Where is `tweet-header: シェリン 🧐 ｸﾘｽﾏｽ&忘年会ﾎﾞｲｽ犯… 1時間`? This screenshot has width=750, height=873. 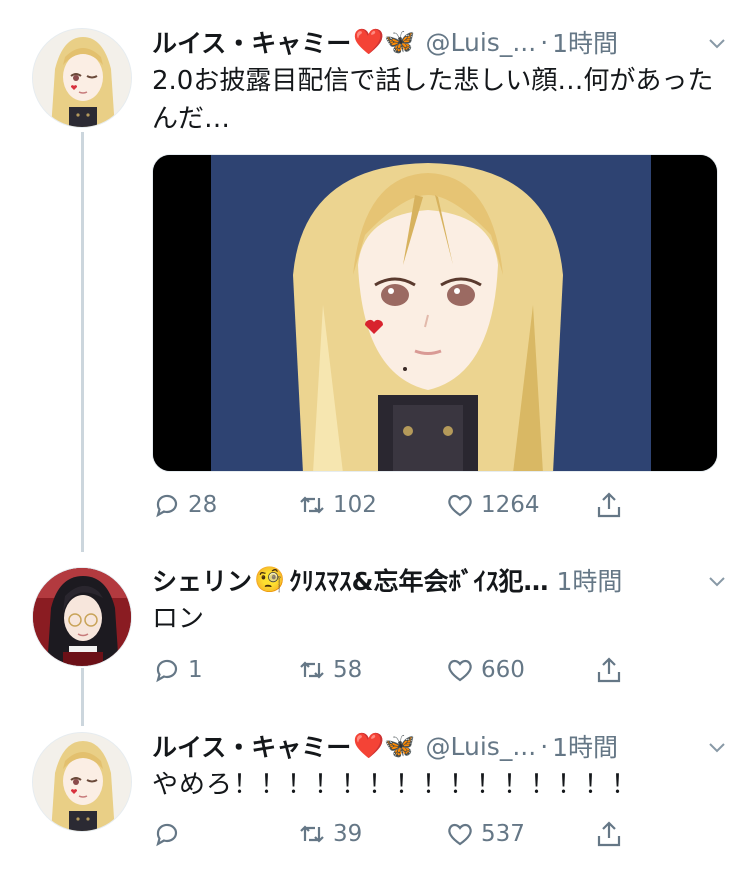 tweet-header: シェリン 🧐 ｸﾘｽﾏｽ&忘年会ﾎﾞｲｽ犯… 1時間 is located at coordinates (441, 580).